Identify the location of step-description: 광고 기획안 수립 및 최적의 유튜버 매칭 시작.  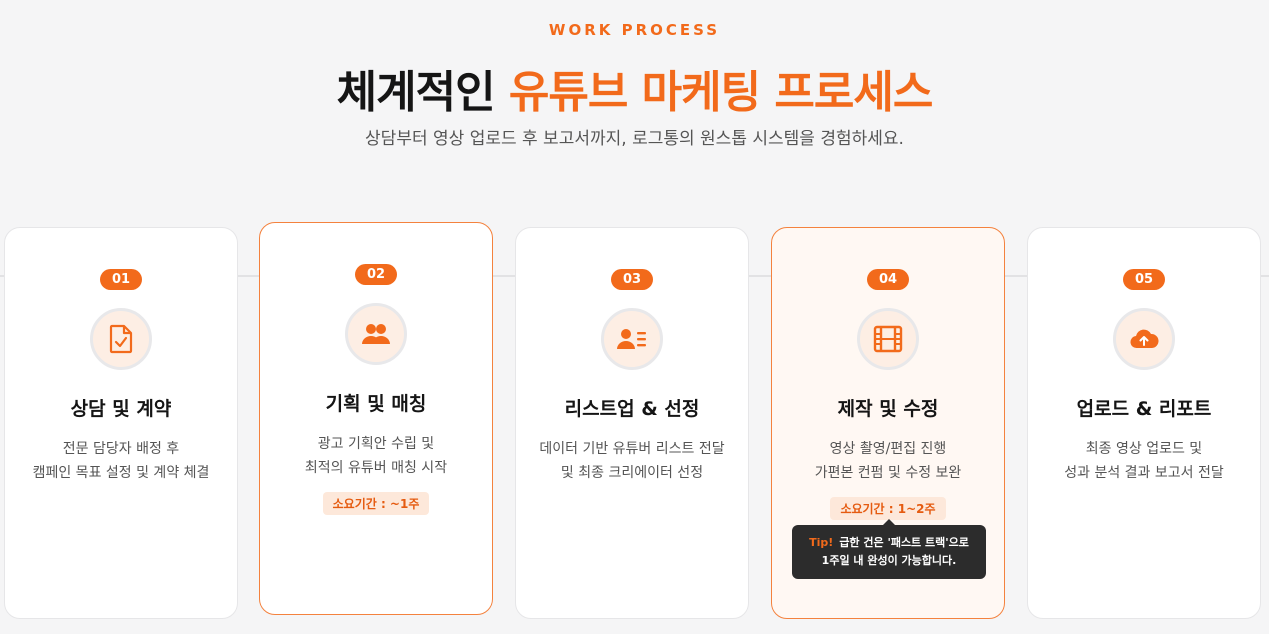
(376, 456).